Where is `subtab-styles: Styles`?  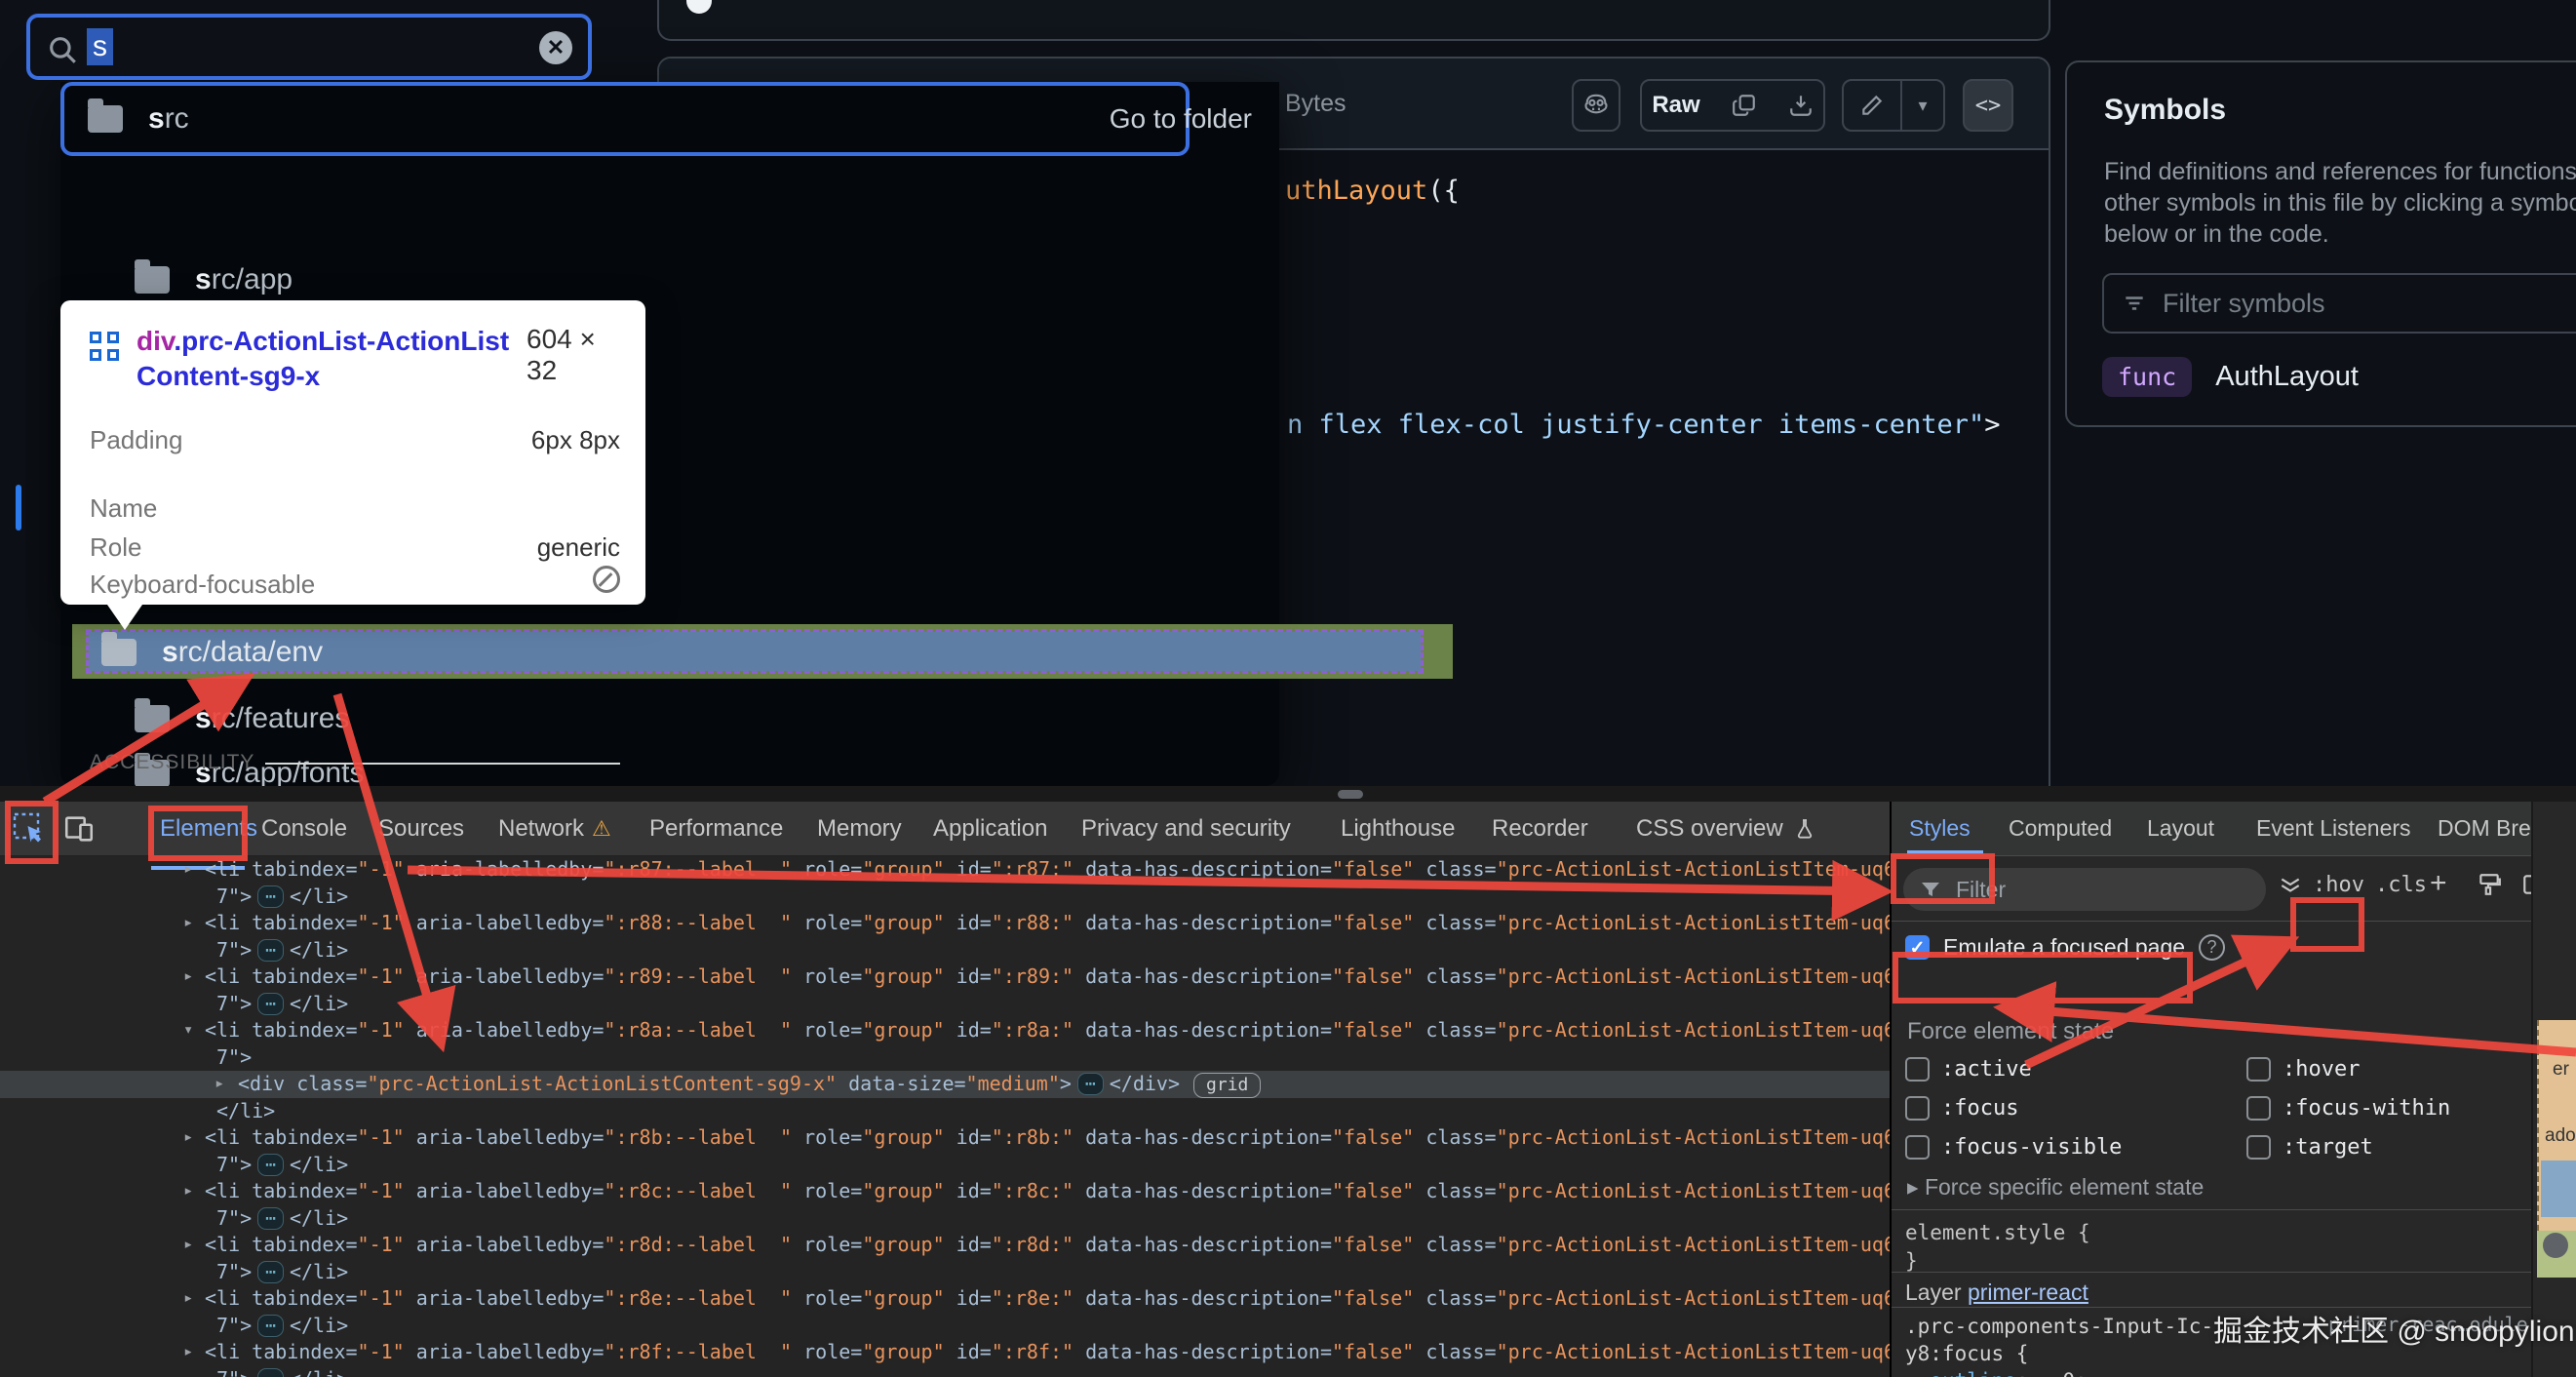 subtab-styles: Styles is located at coordinates (1940, 828).